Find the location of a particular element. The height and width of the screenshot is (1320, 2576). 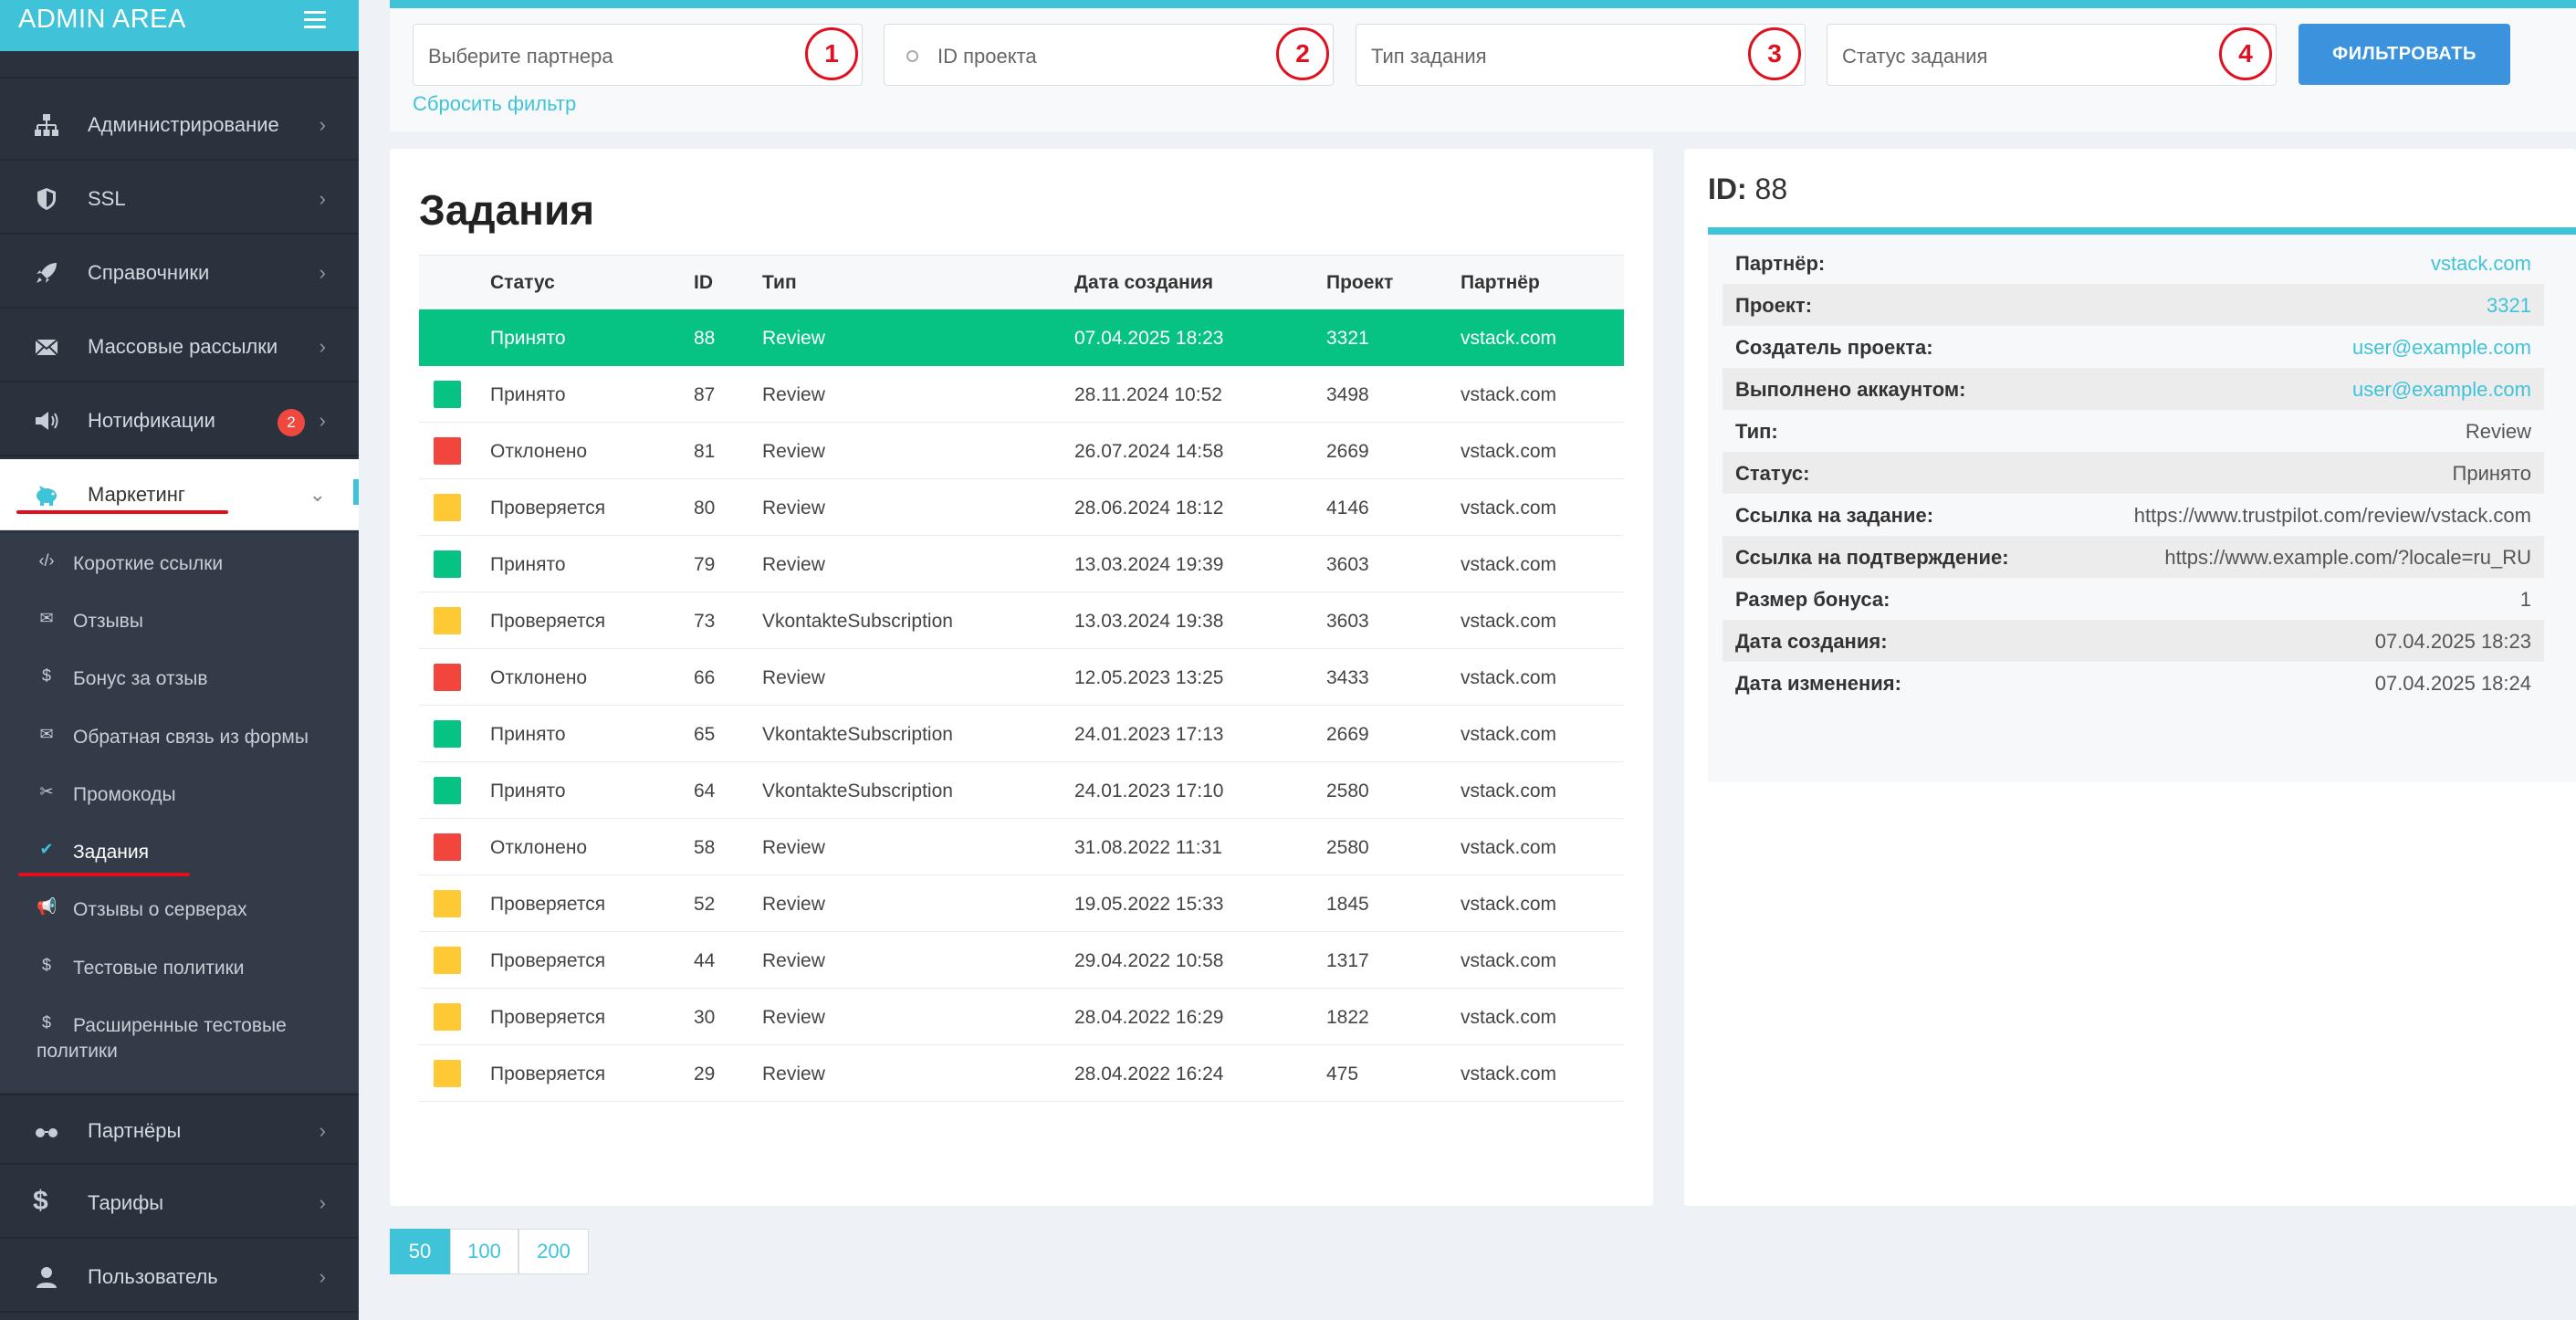

sidebar-subitem-label: Отзывы о серверах is located at coordinates (160, 909).